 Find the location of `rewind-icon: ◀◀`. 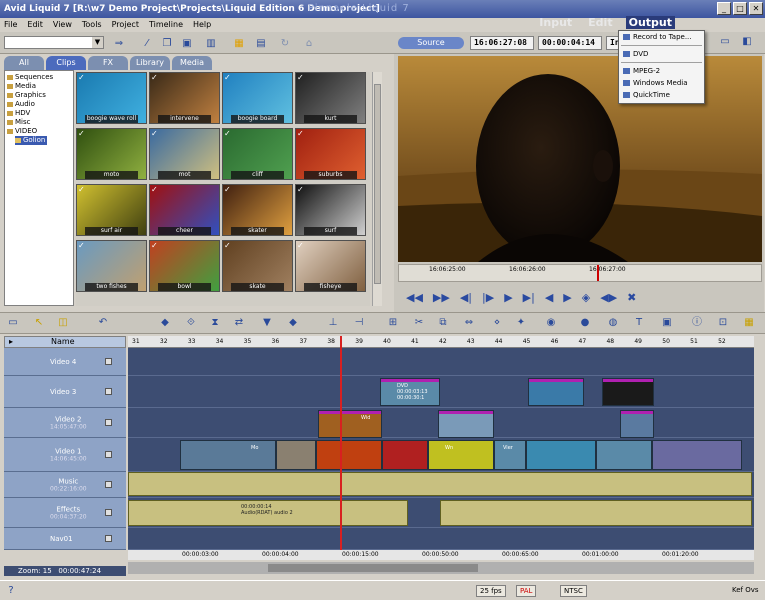

rewind-icon: ◀◀ is located at coordinates (414, 297).